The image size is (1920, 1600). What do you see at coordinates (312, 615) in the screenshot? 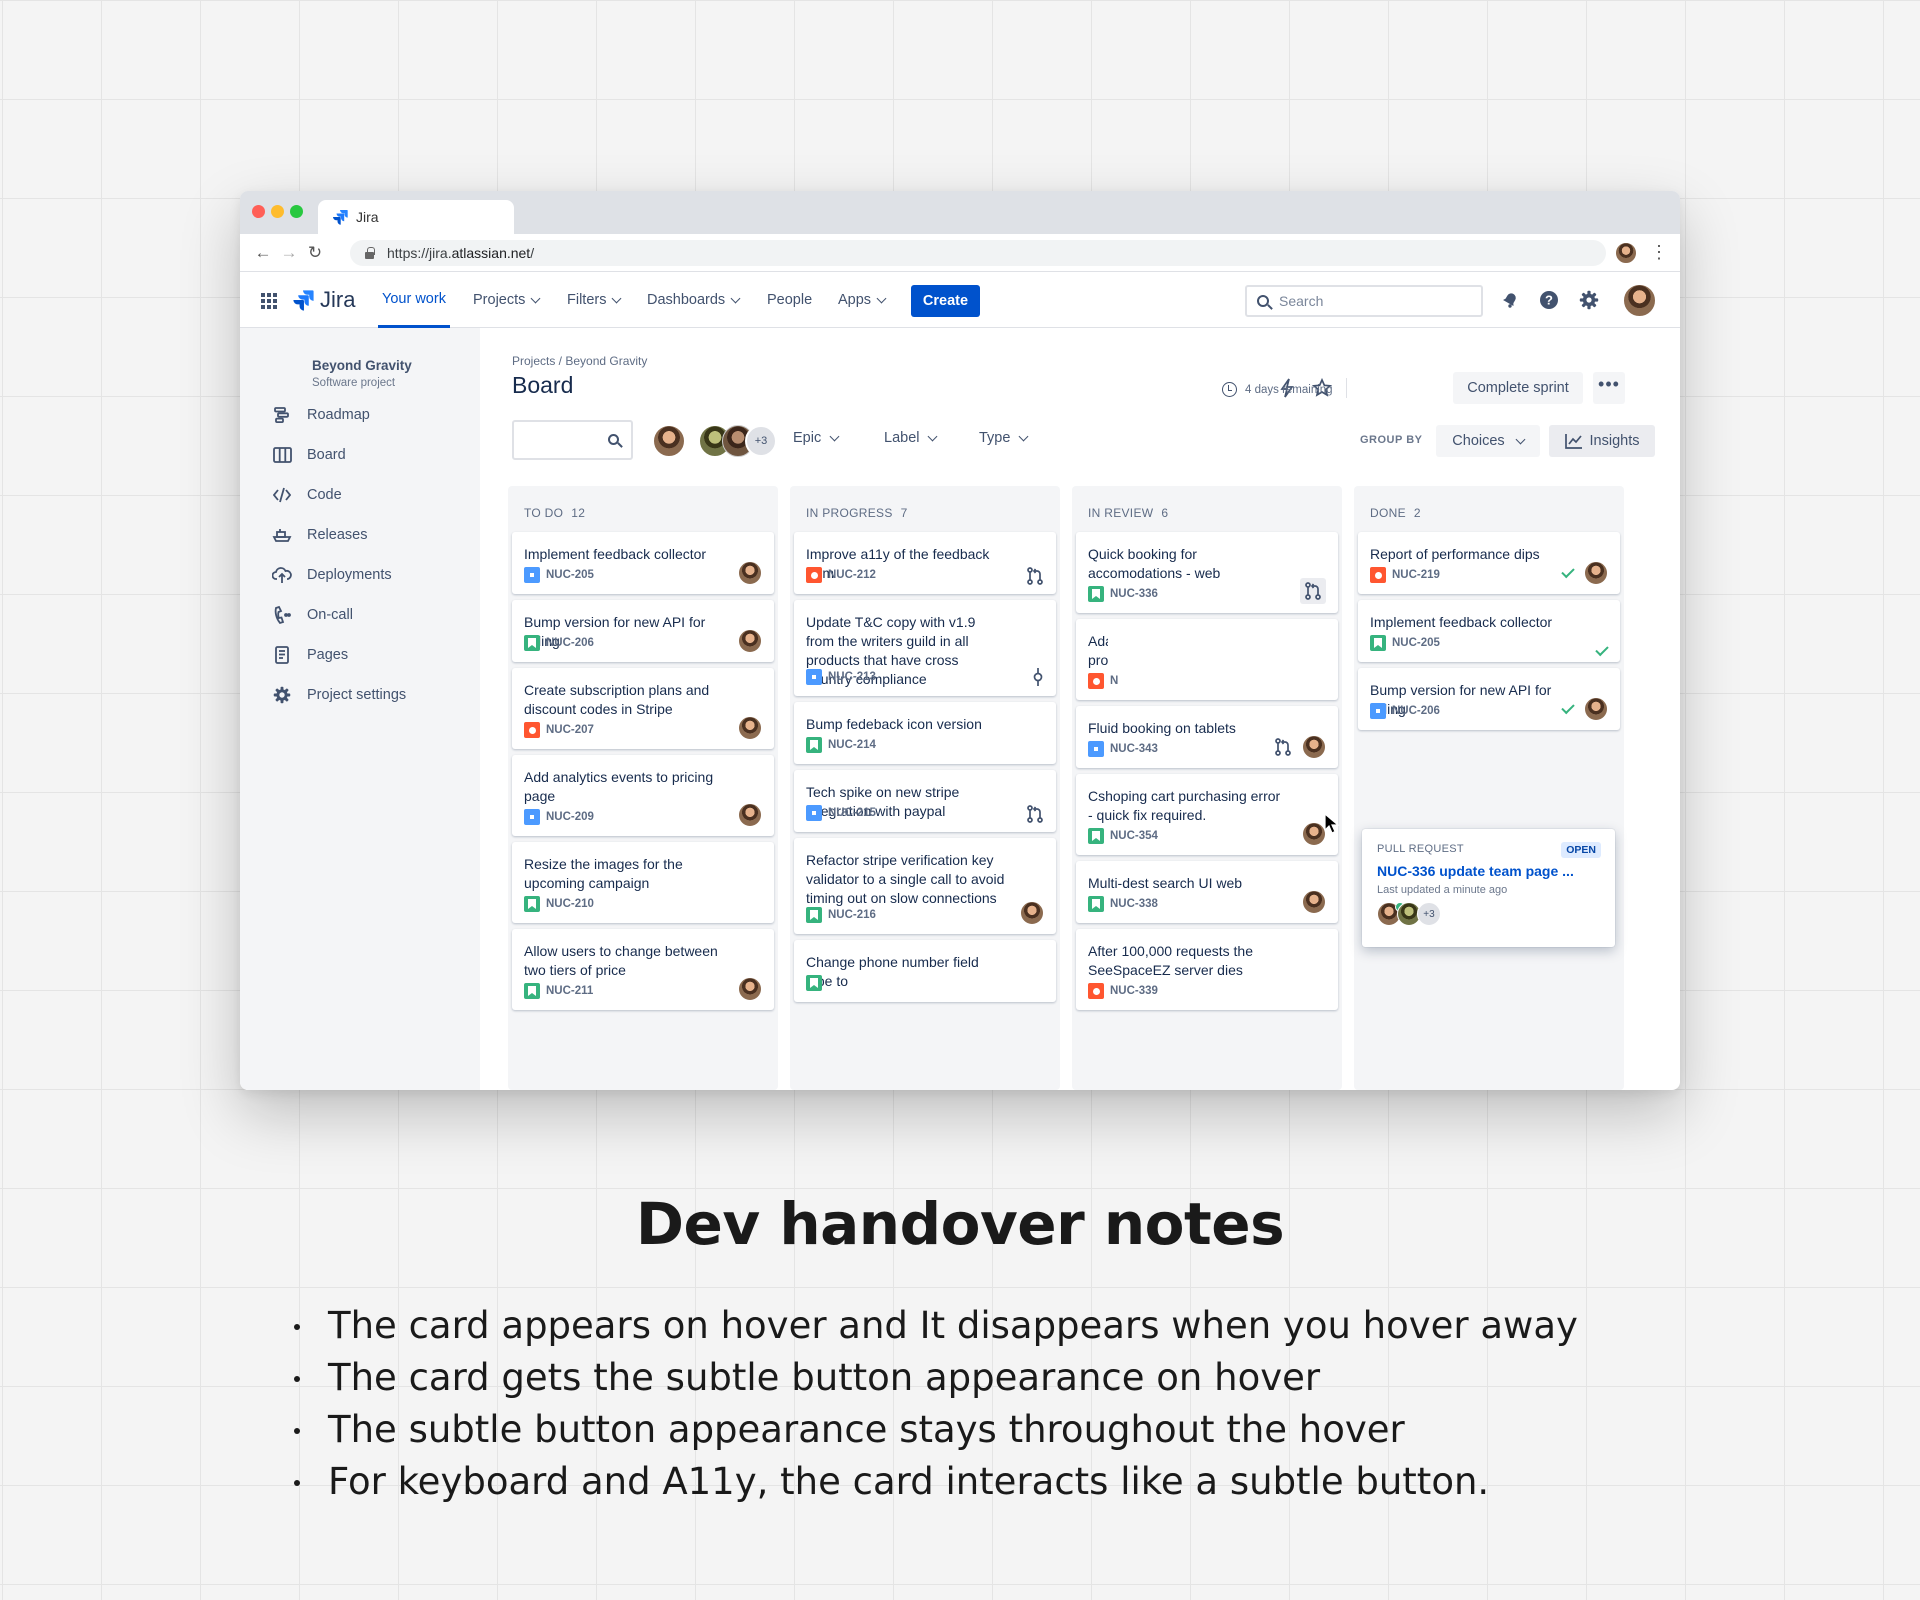
I see `sidebar-item-on-call: On-call` at bounding box center [312, 615].